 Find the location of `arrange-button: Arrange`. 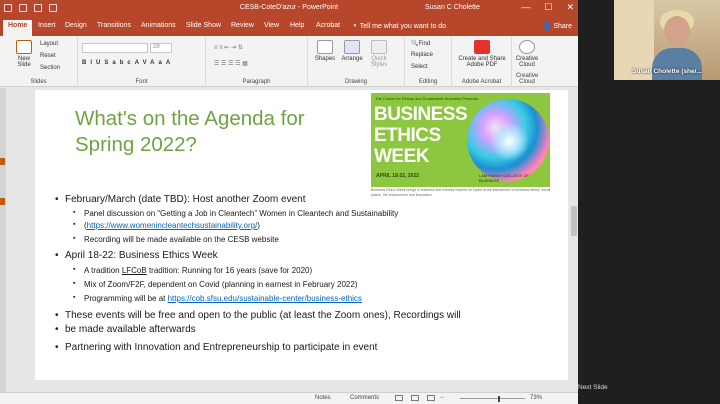

arrange-button: Arrange is located at coordinates (352, 51).